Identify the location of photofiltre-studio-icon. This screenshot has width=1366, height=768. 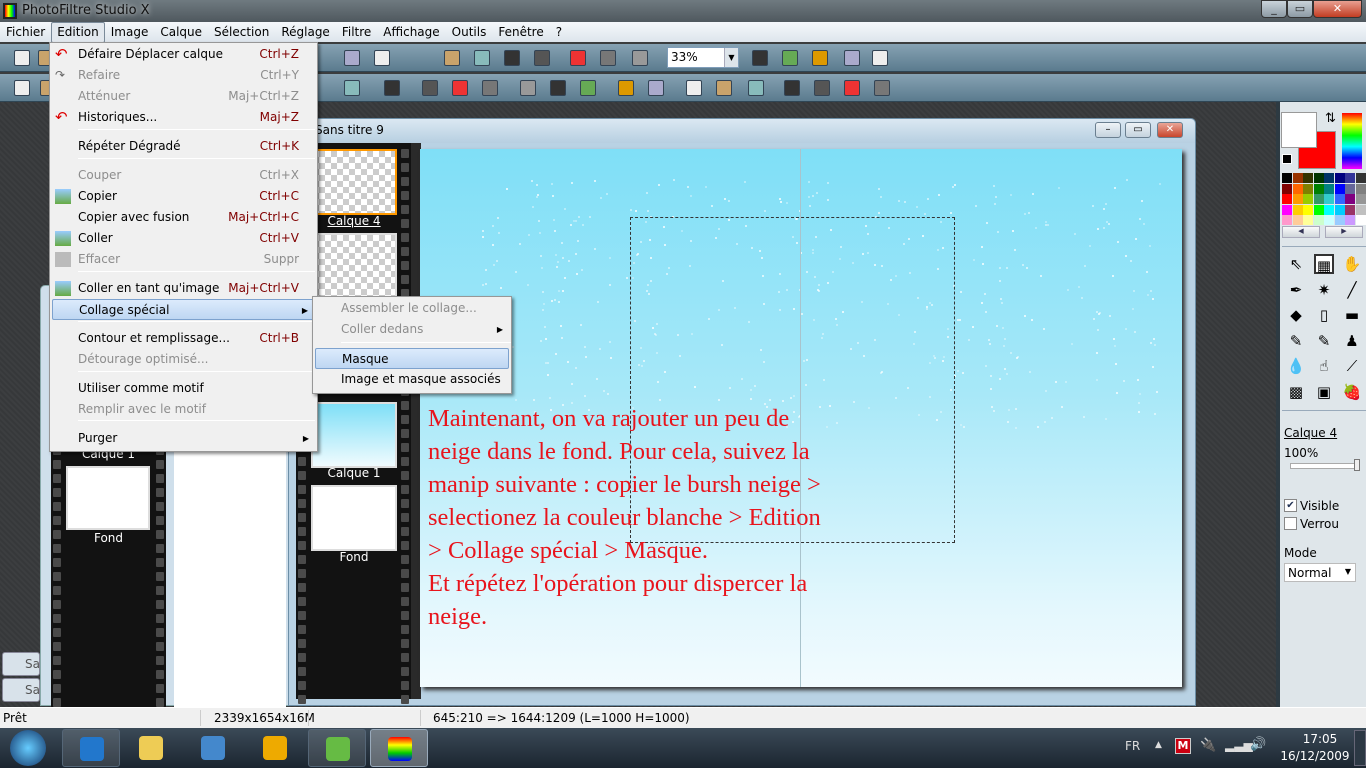
(399, 748).